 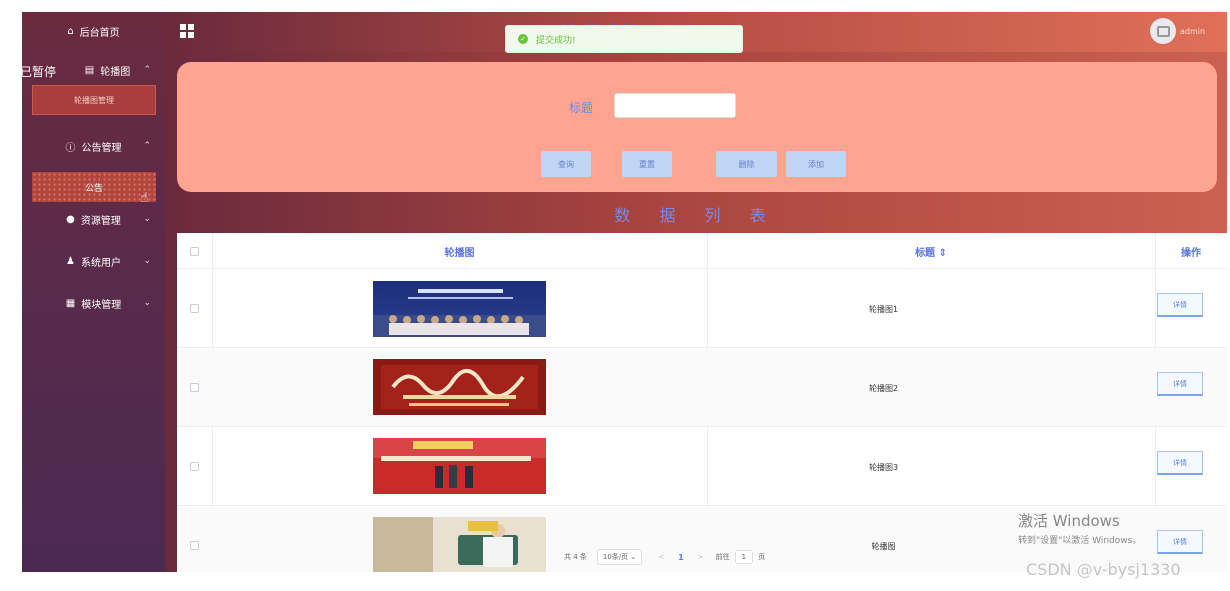 What do you see at coordinates (1080, 541) in the screenshot?
I see `watermark-line2: 转到"设置"以激活 Windows。` at bounding box center [1080, 541].